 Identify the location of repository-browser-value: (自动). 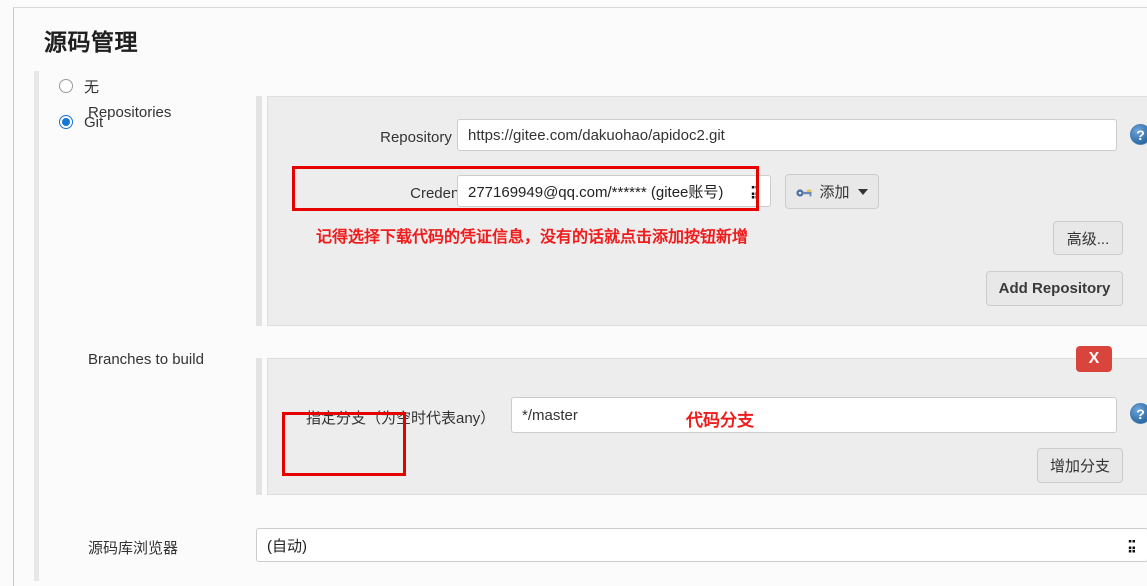
(287, 546).